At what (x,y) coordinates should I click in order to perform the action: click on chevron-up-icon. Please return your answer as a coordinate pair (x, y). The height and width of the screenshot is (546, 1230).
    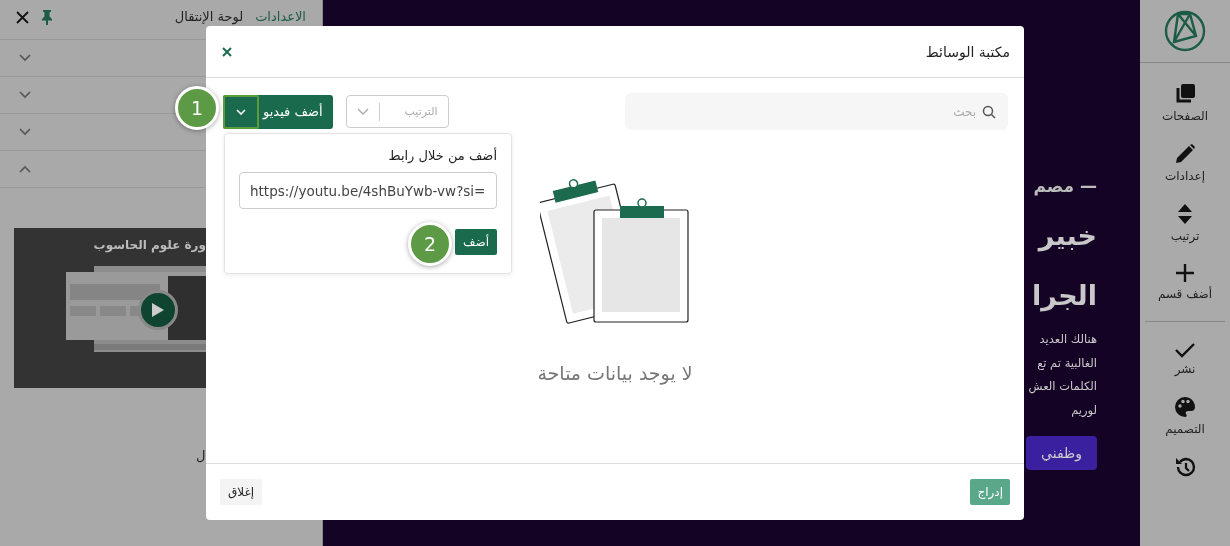
    Looking at the image, I should click on (25, 169).